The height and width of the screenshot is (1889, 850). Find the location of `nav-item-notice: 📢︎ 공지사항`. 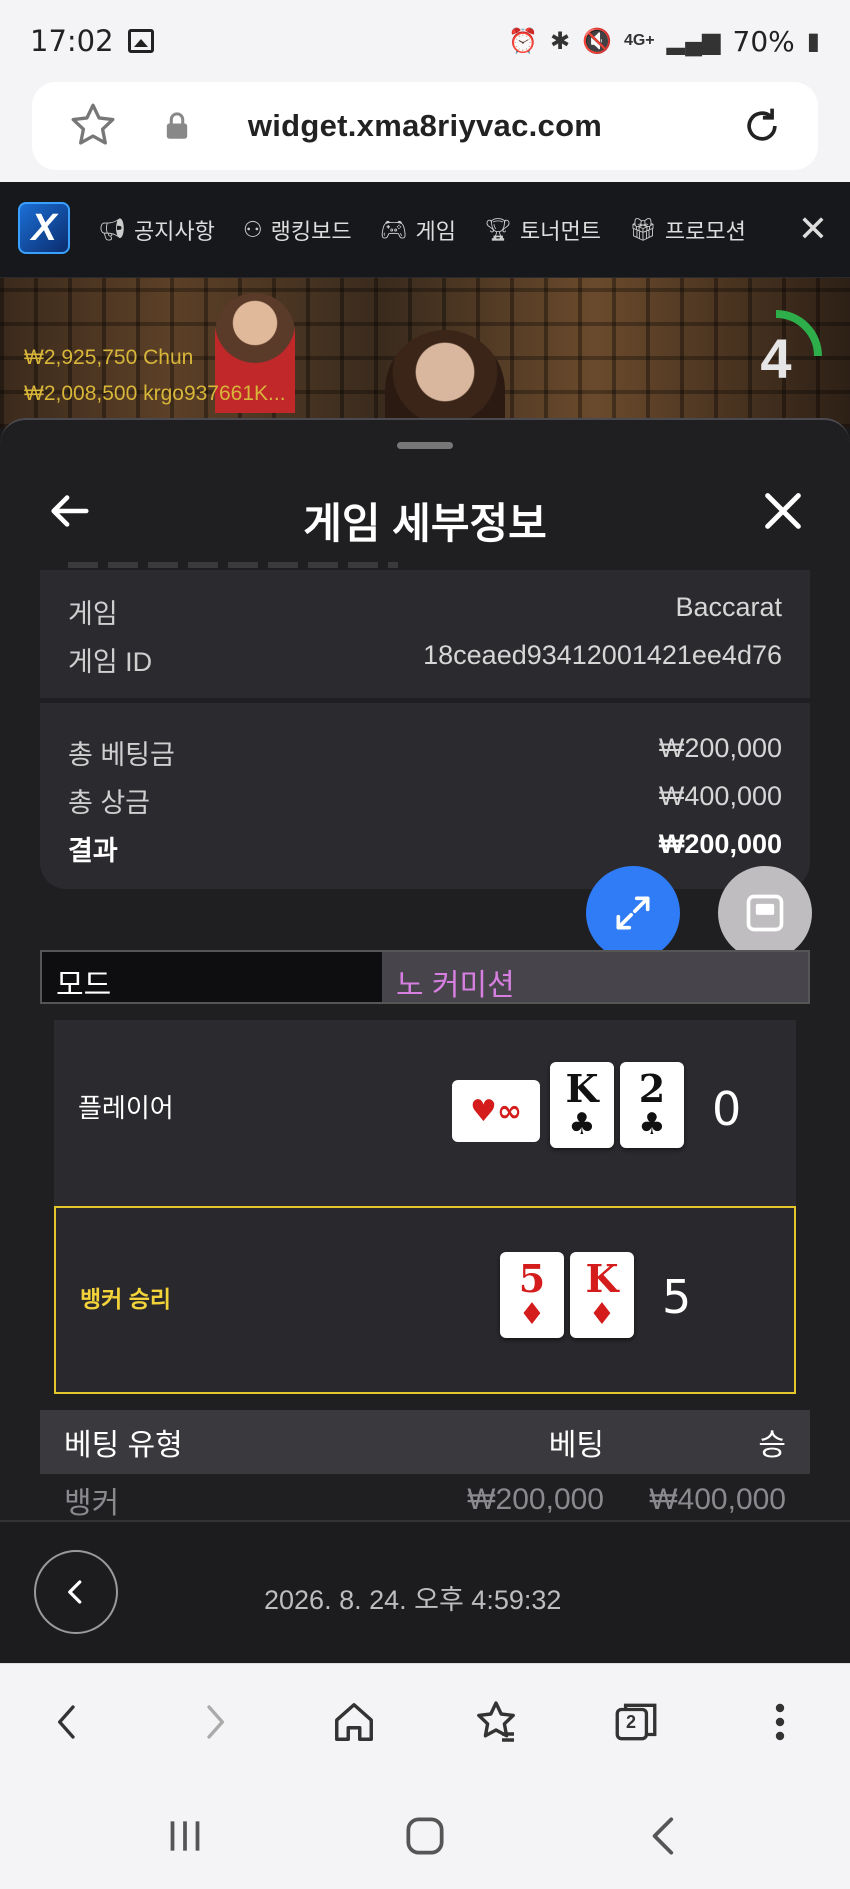

nav-item-notice: 📢︎ 공지사항 is located at coordinates (156, 230).